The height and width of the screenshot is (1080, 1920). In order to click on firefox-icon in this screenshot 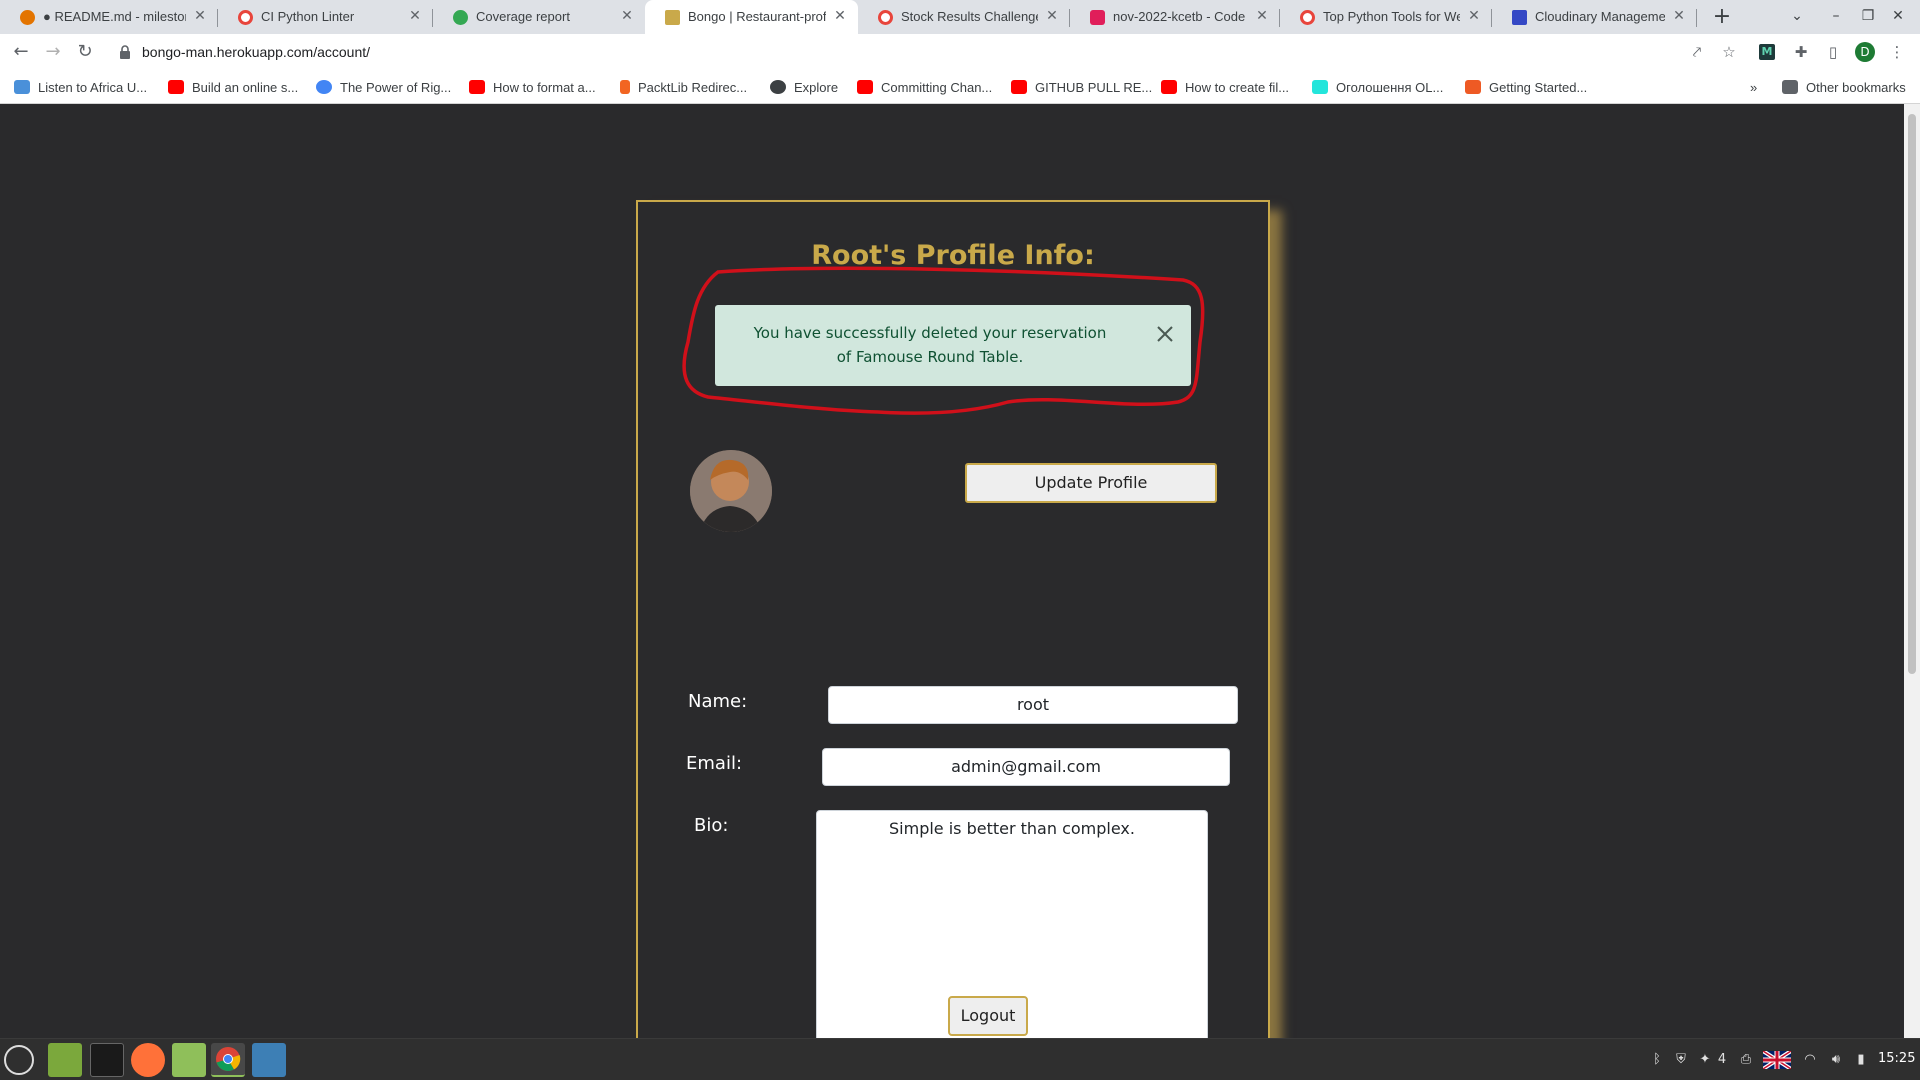, I will do `click(148, 1060)`.